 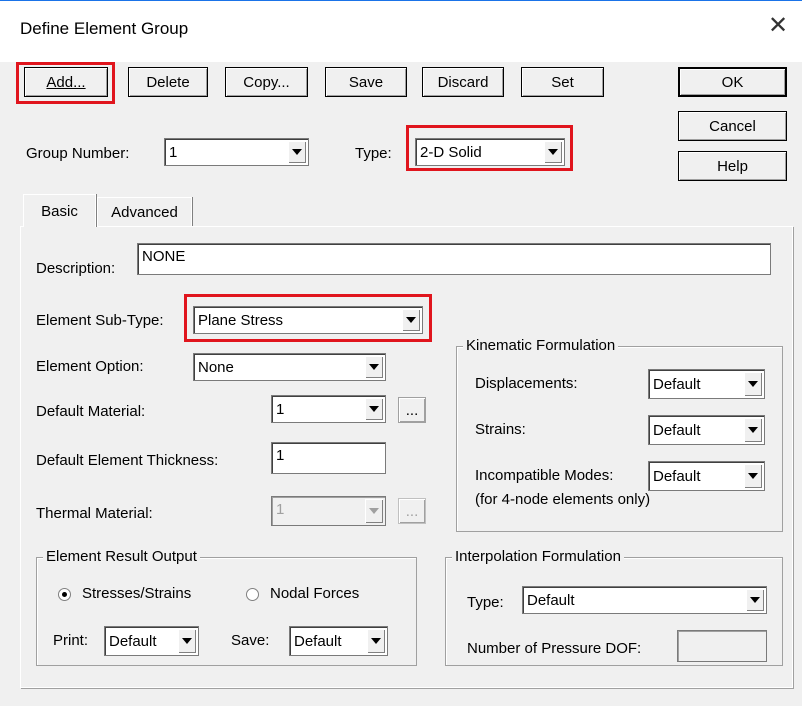 What do you see at coordinates (216, 367) in the screenshot?
I see `element-option-value: None` at bounding box center [216, 367].